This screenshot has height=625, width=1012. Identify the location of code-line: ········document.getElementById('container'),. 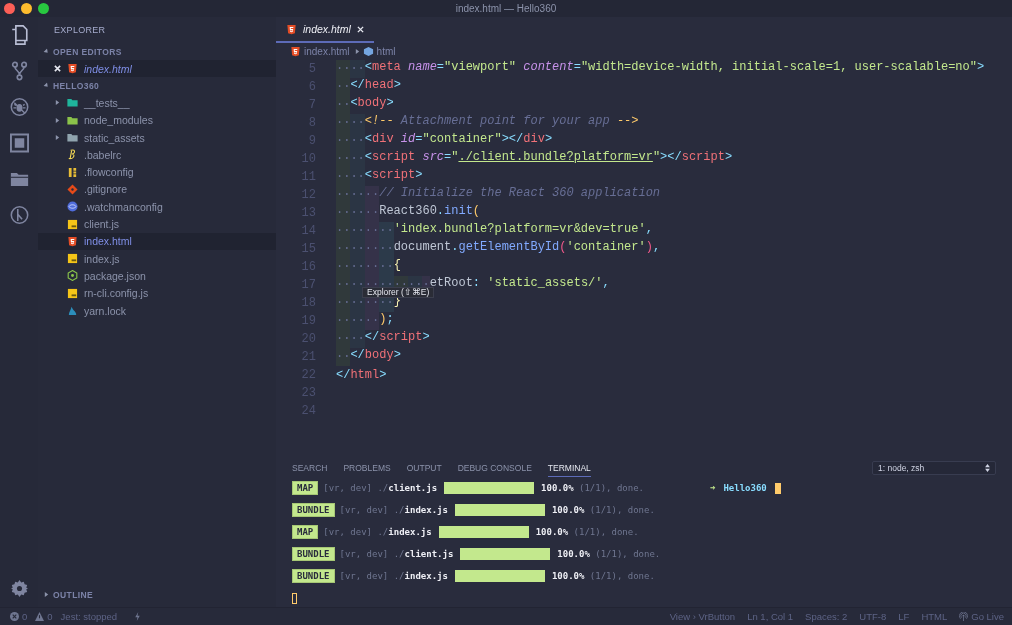
(498, 249).